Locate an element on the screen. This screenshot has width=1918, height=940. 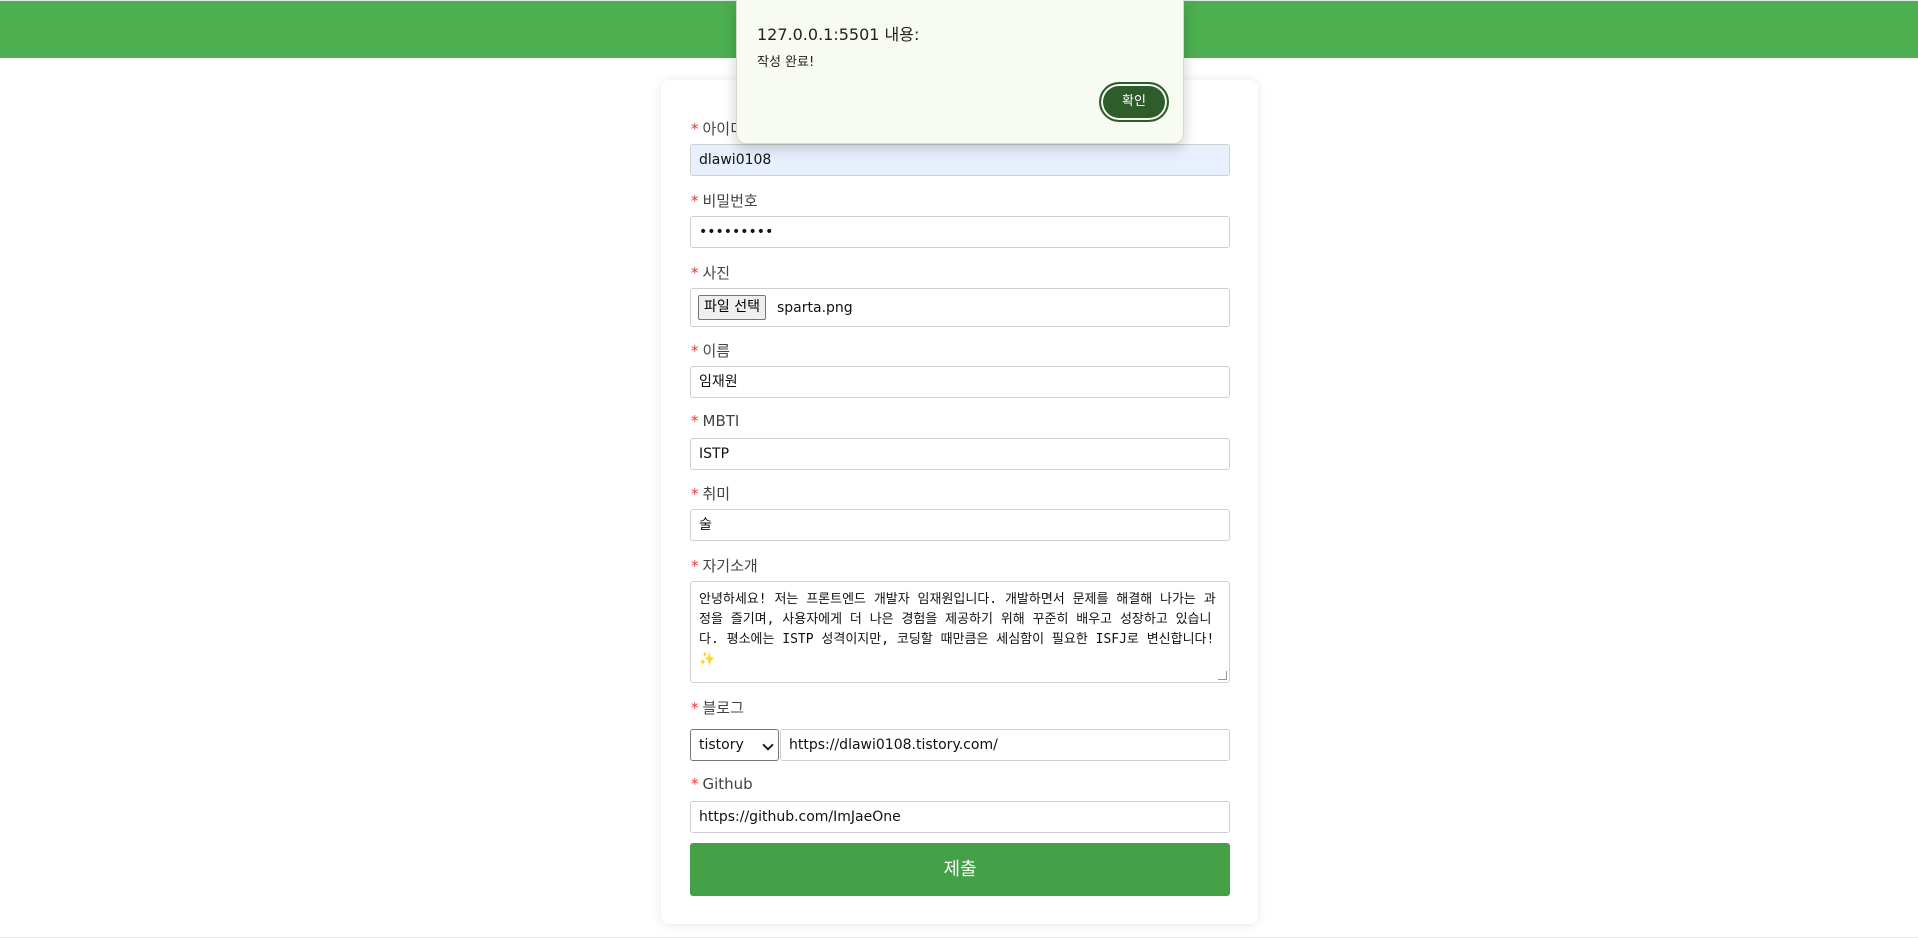
submit-button: 제출 is located at coordinates (960, 869).